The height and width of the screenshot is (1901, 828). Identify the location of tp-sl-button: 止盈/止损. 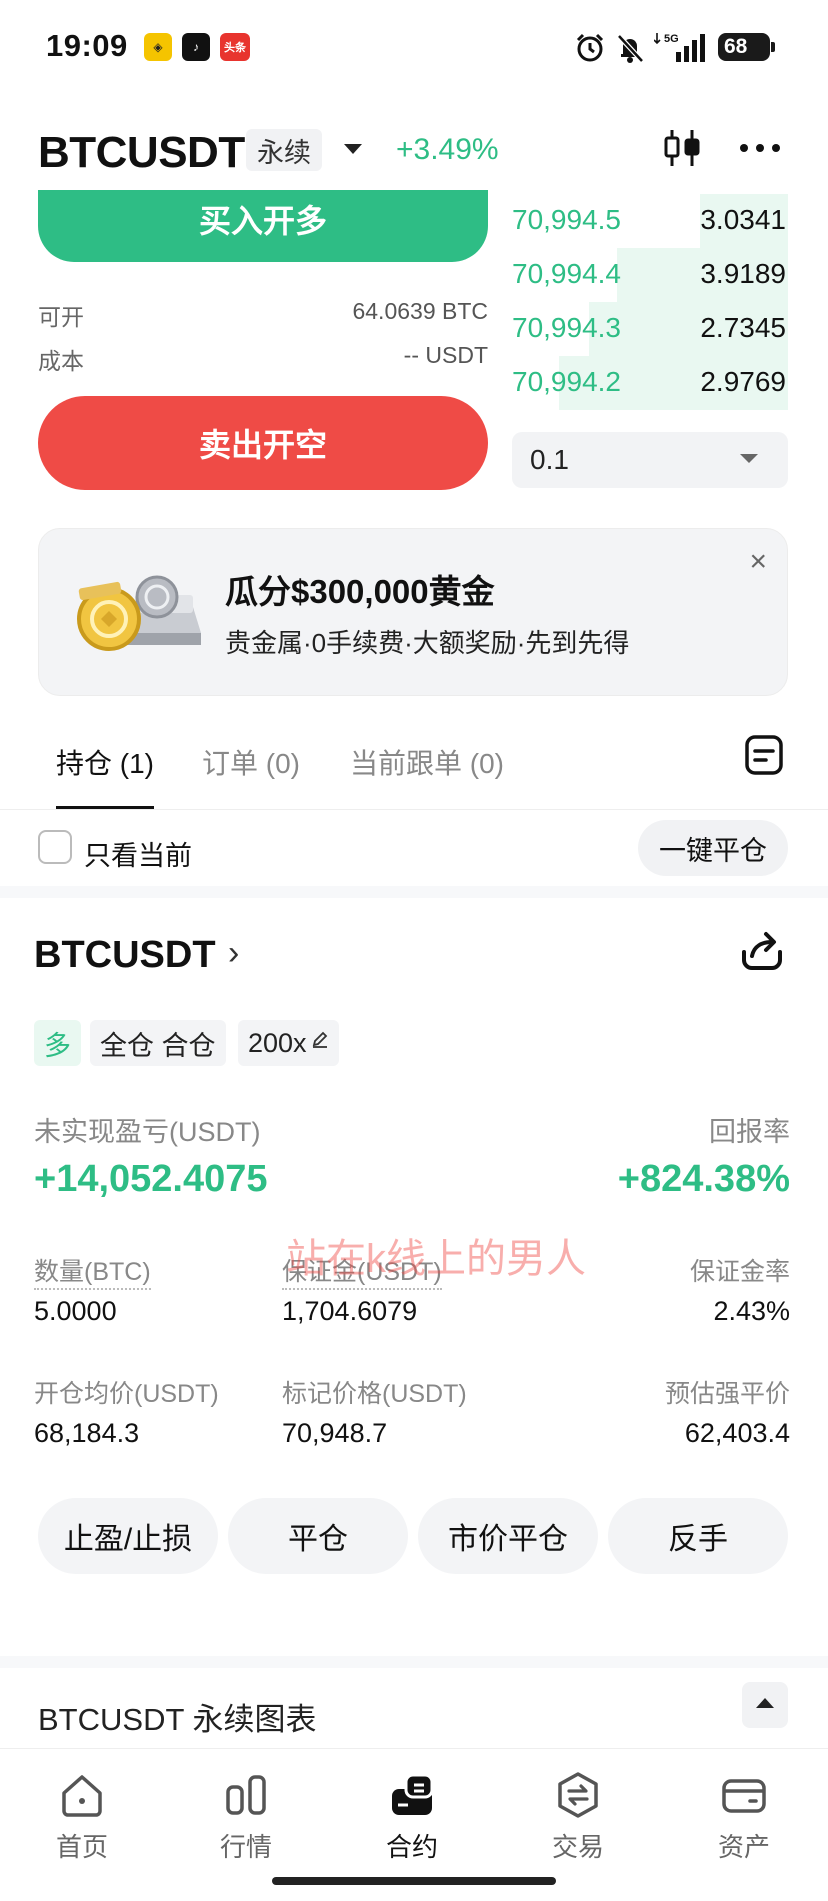
(128, 1536).